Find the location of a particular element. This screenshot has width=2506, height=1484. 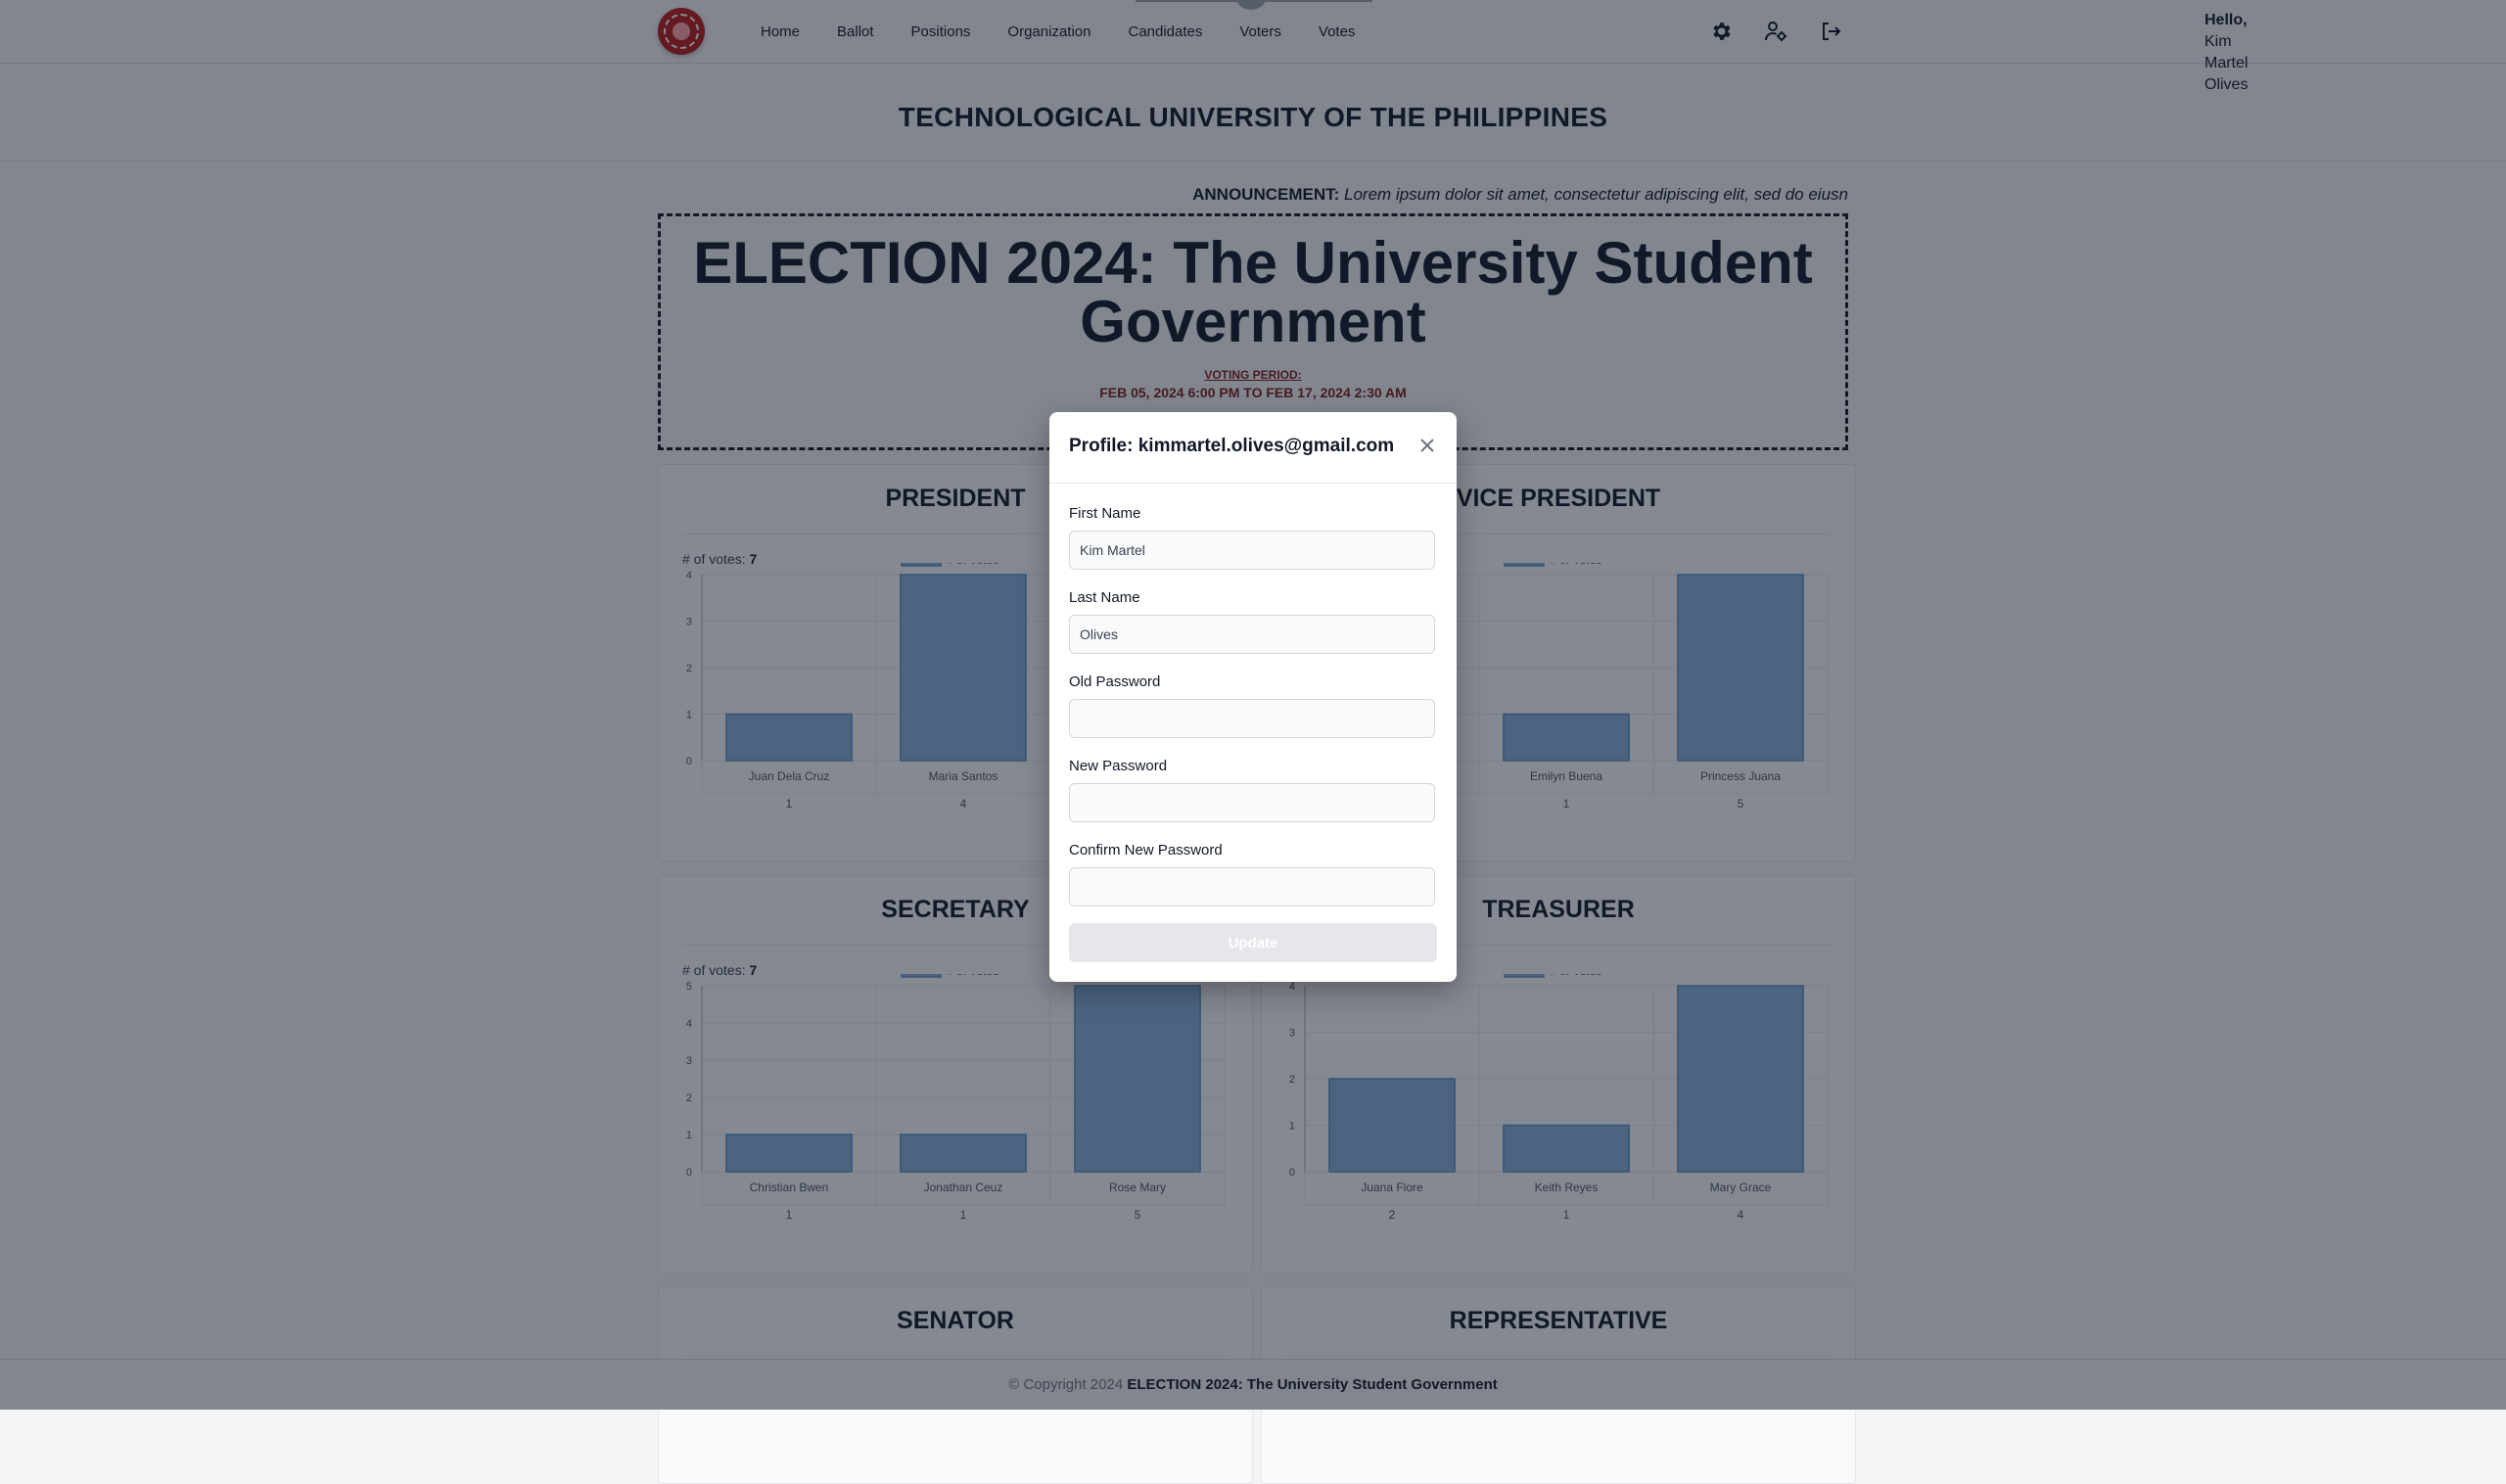

update-button: Update is located at coordinates (1253, 942).